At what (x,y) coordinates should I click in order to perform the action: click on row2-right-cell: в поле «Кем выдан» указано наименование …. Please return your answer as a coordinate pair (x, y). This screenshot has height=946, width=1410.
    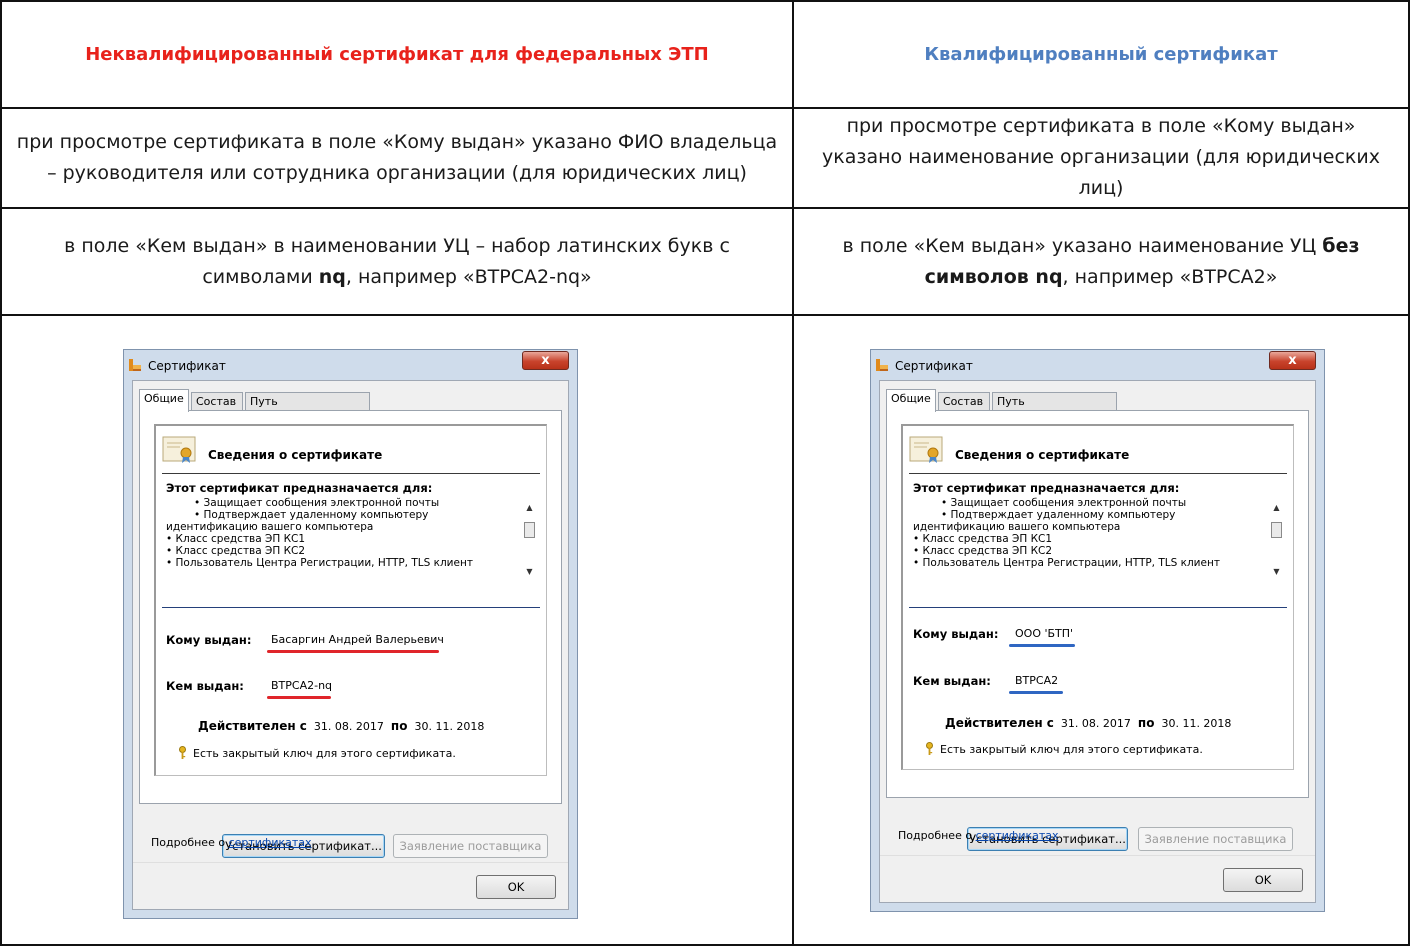
    Looking at the image, I should click on (1101, 261).